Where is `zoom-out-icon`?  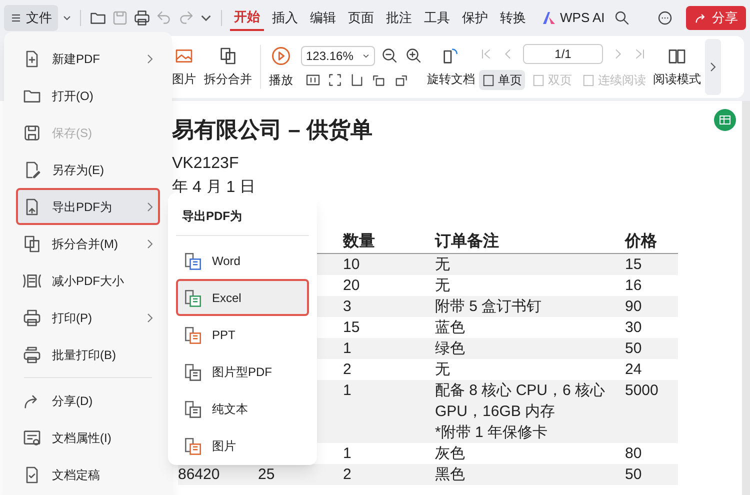
zoom-out-icon is located at coordinates (390, 56).